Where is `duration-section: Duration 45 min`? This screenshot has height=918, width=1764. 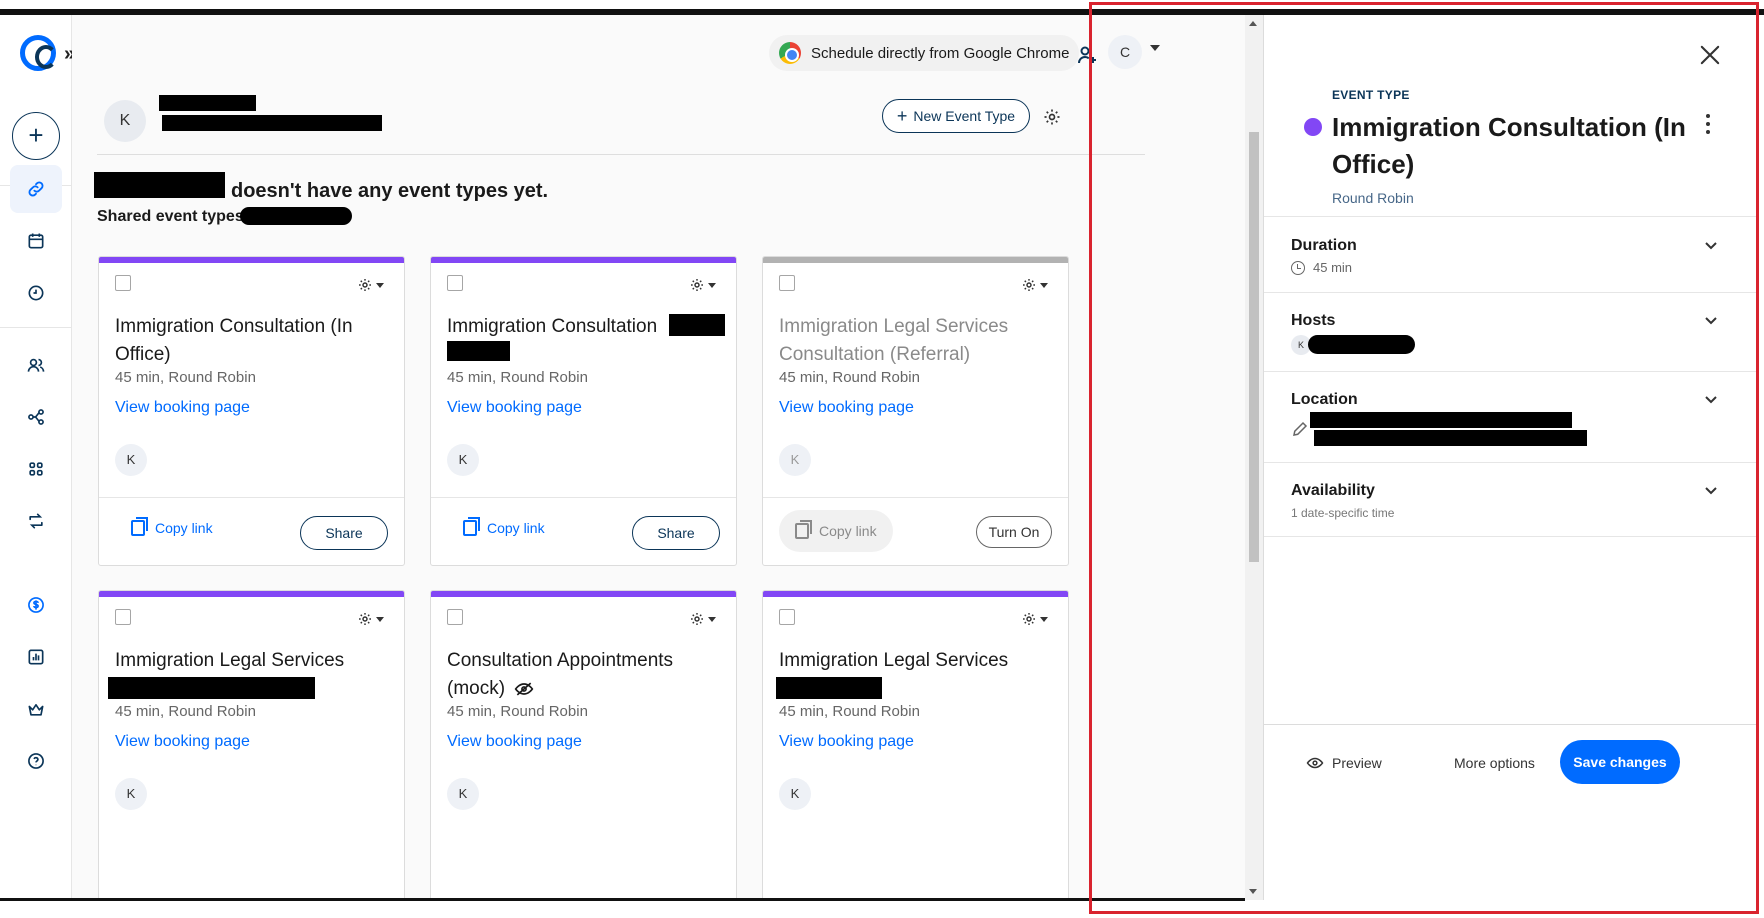 duration-section: Duration 45 min is located at coordinates (1511, 254).